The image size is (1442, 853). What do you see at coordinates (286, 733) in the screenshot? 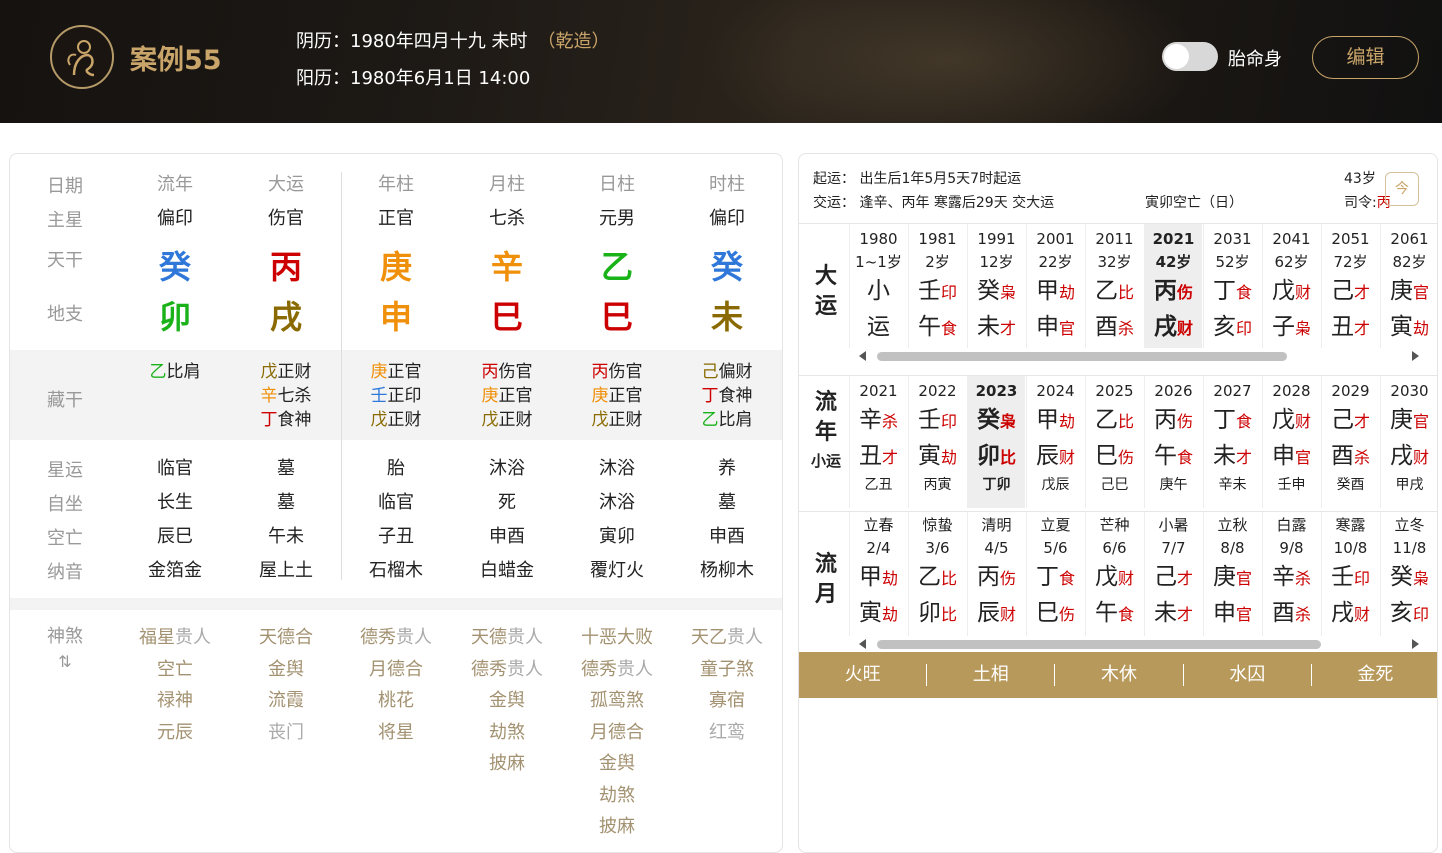
I see `shensha-item: 丧门` at bounding box center [286, 733].